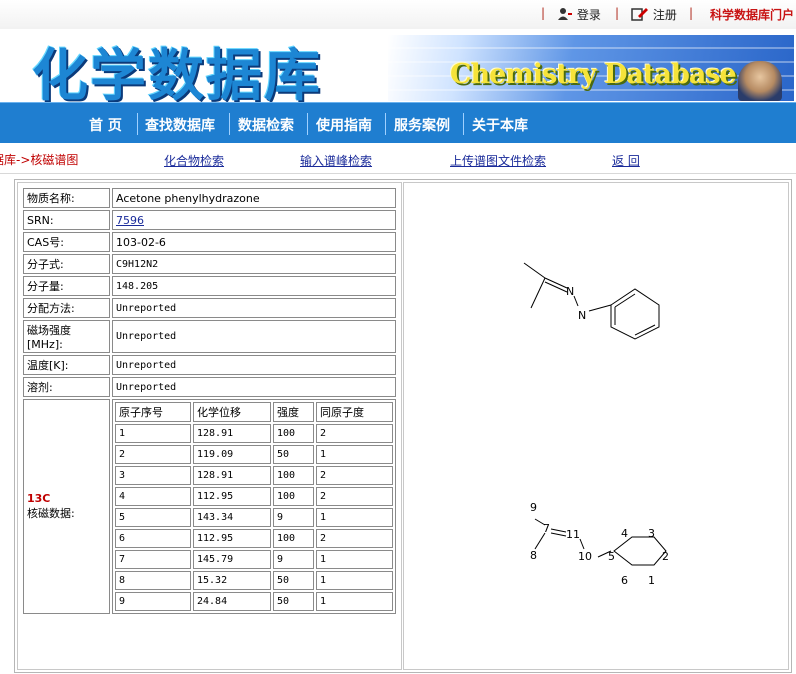  What do you see at coordinates (599, 544) in the screenshot?
I see `numbered-structure-drawing: 9 7 11 8 10 4 3 5 2 6 1` at bounding box center [599, 544].